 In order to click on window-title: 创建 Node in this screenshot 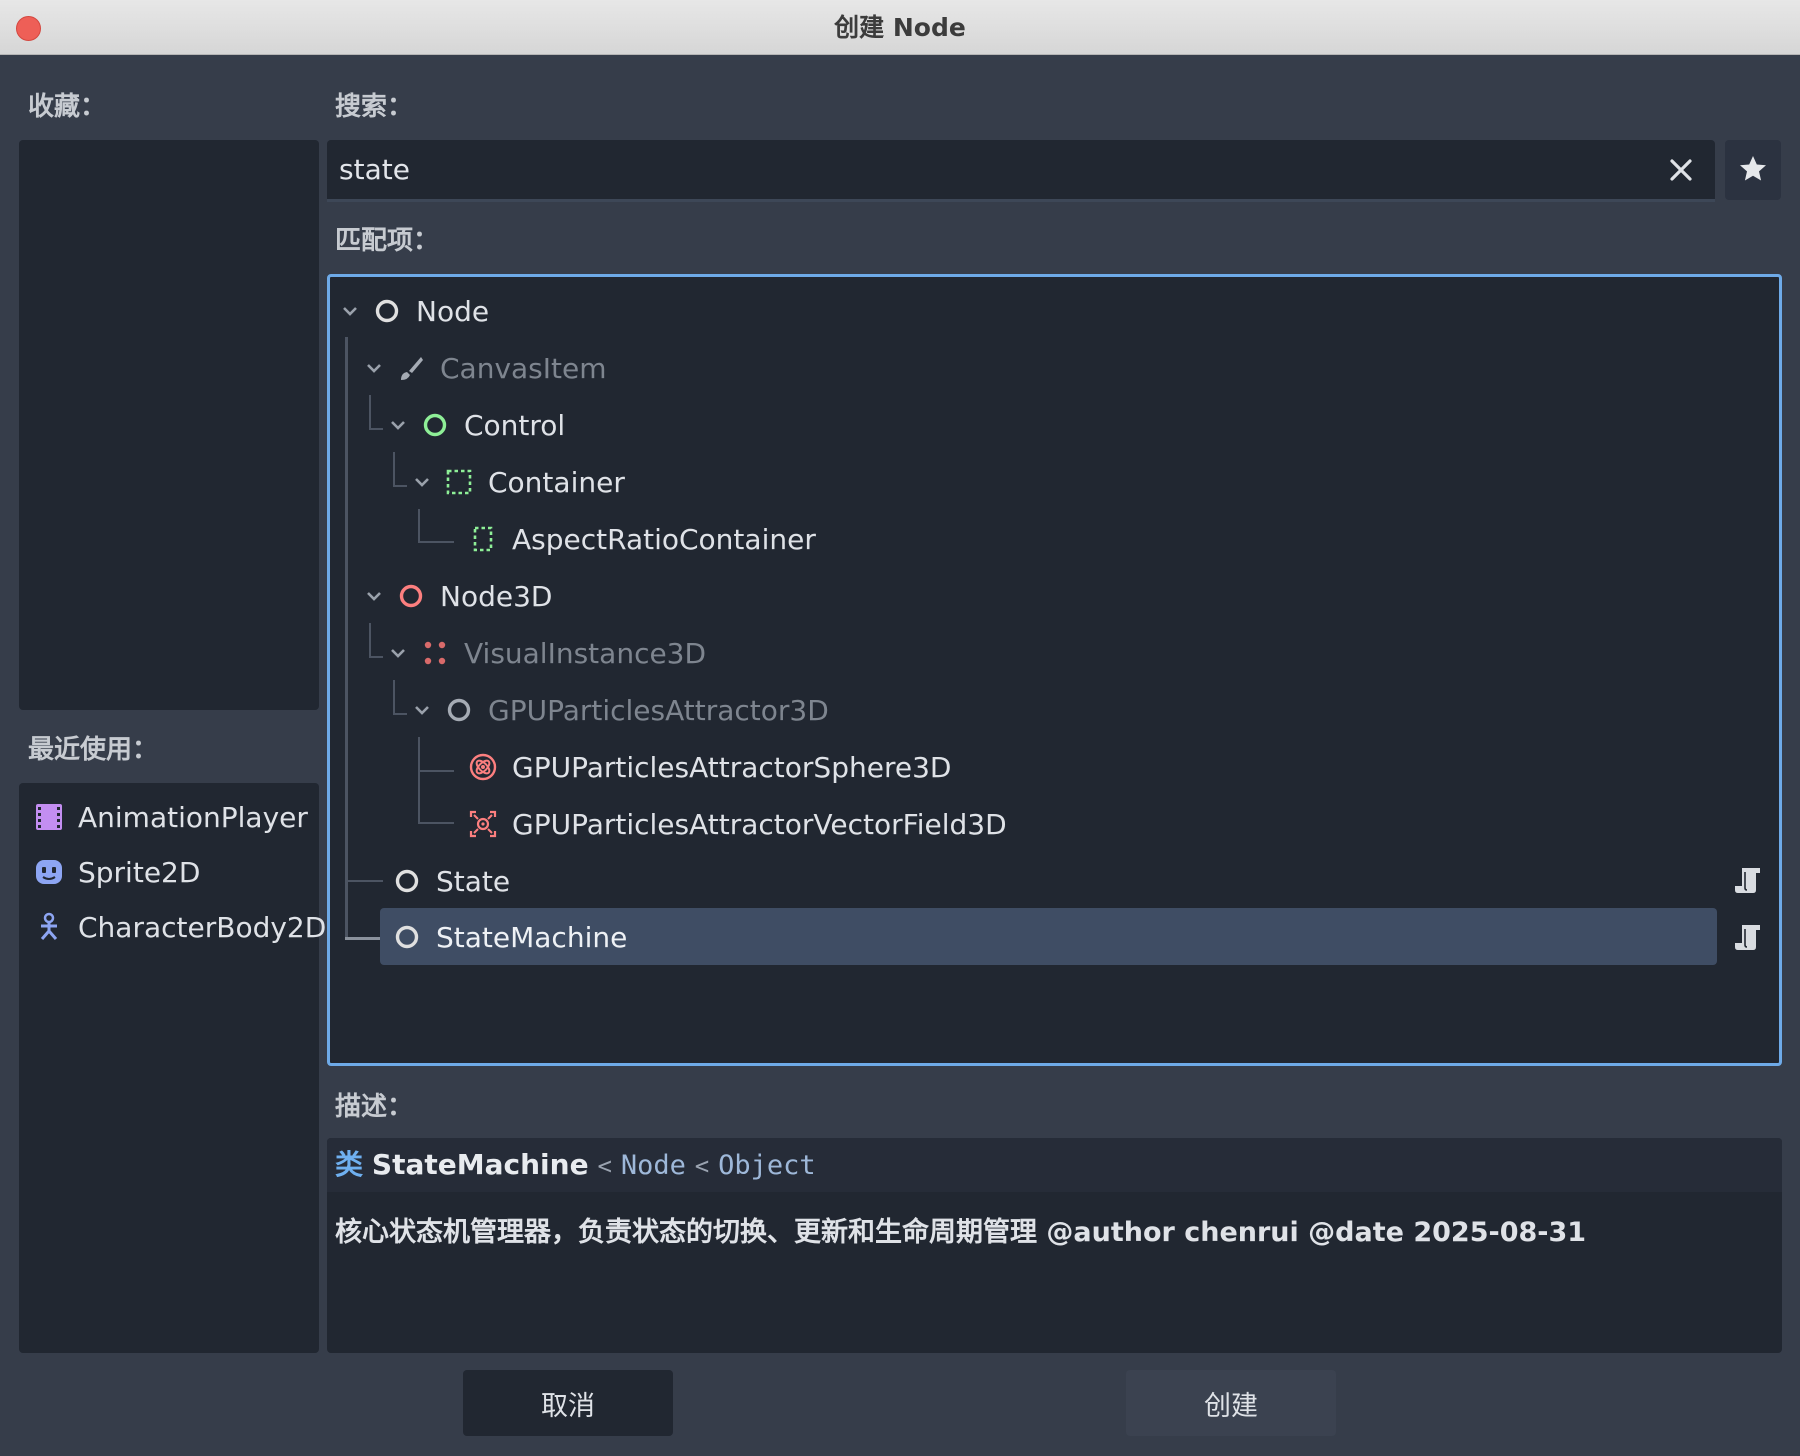, I will do `click(900, 27)`.